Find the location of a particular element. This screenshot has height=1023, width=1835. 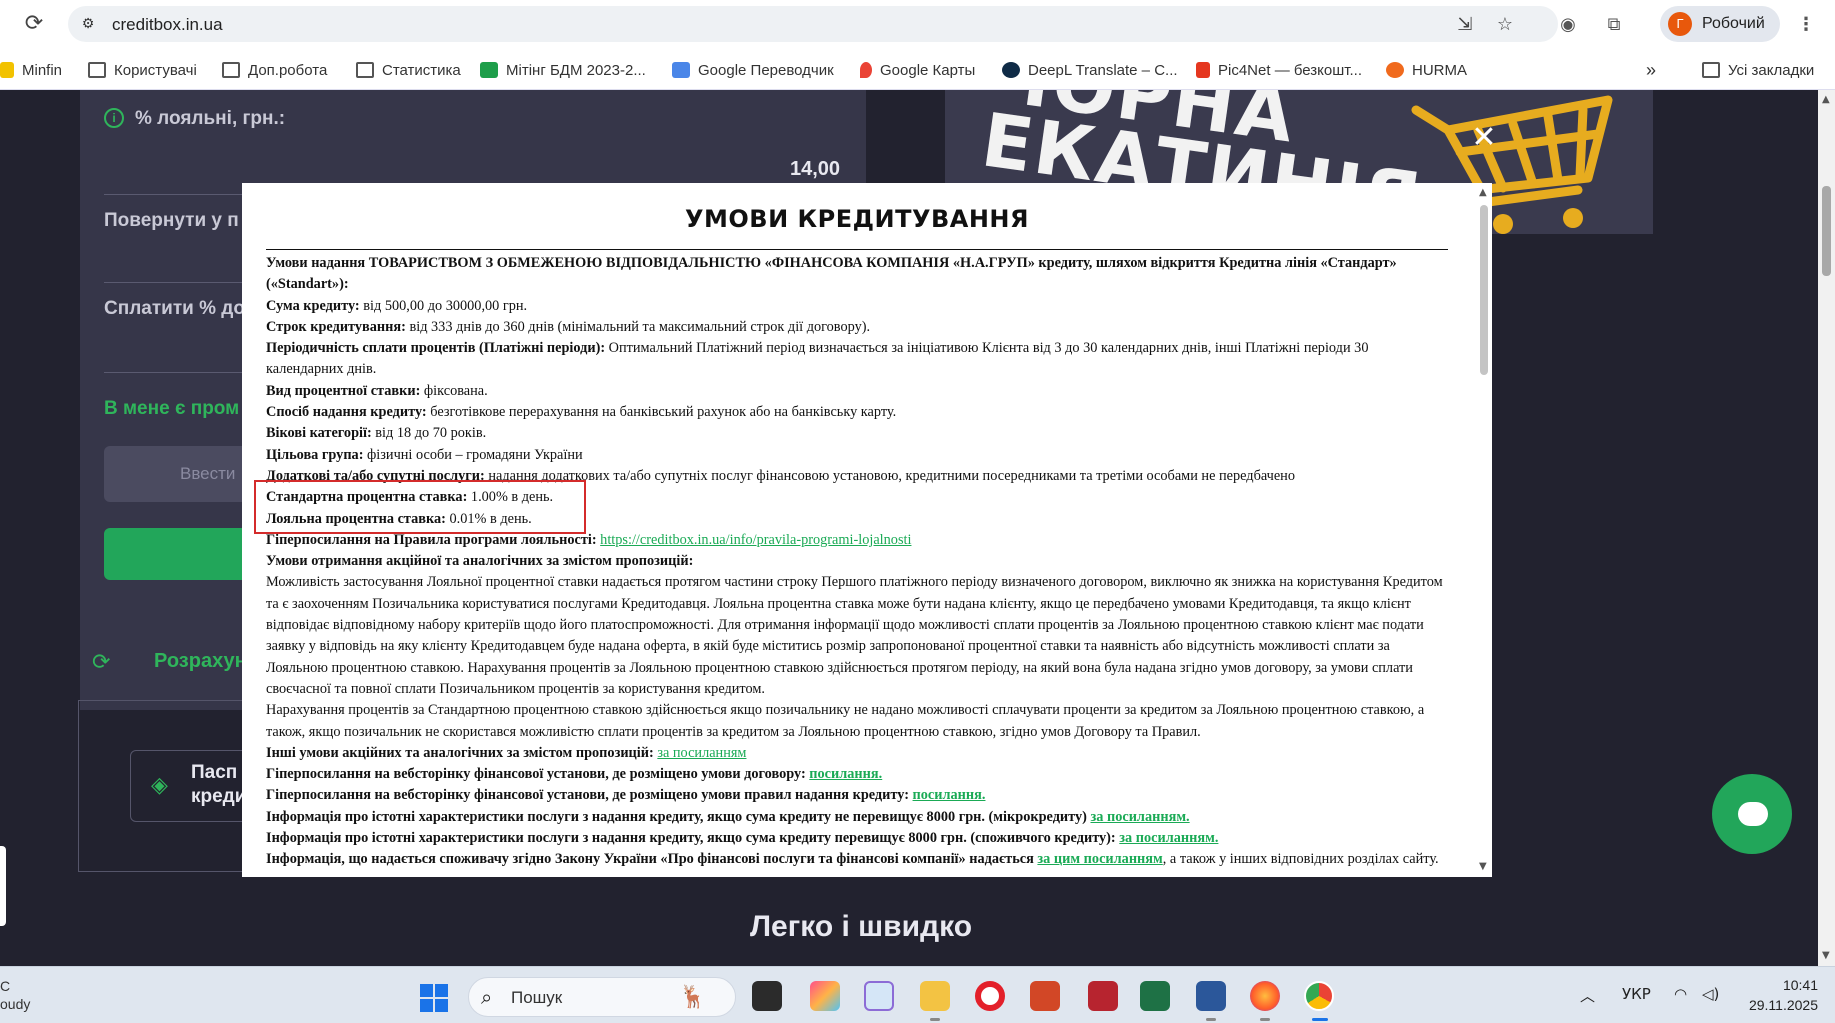

chat-button is located at coordinates (1752, 814).